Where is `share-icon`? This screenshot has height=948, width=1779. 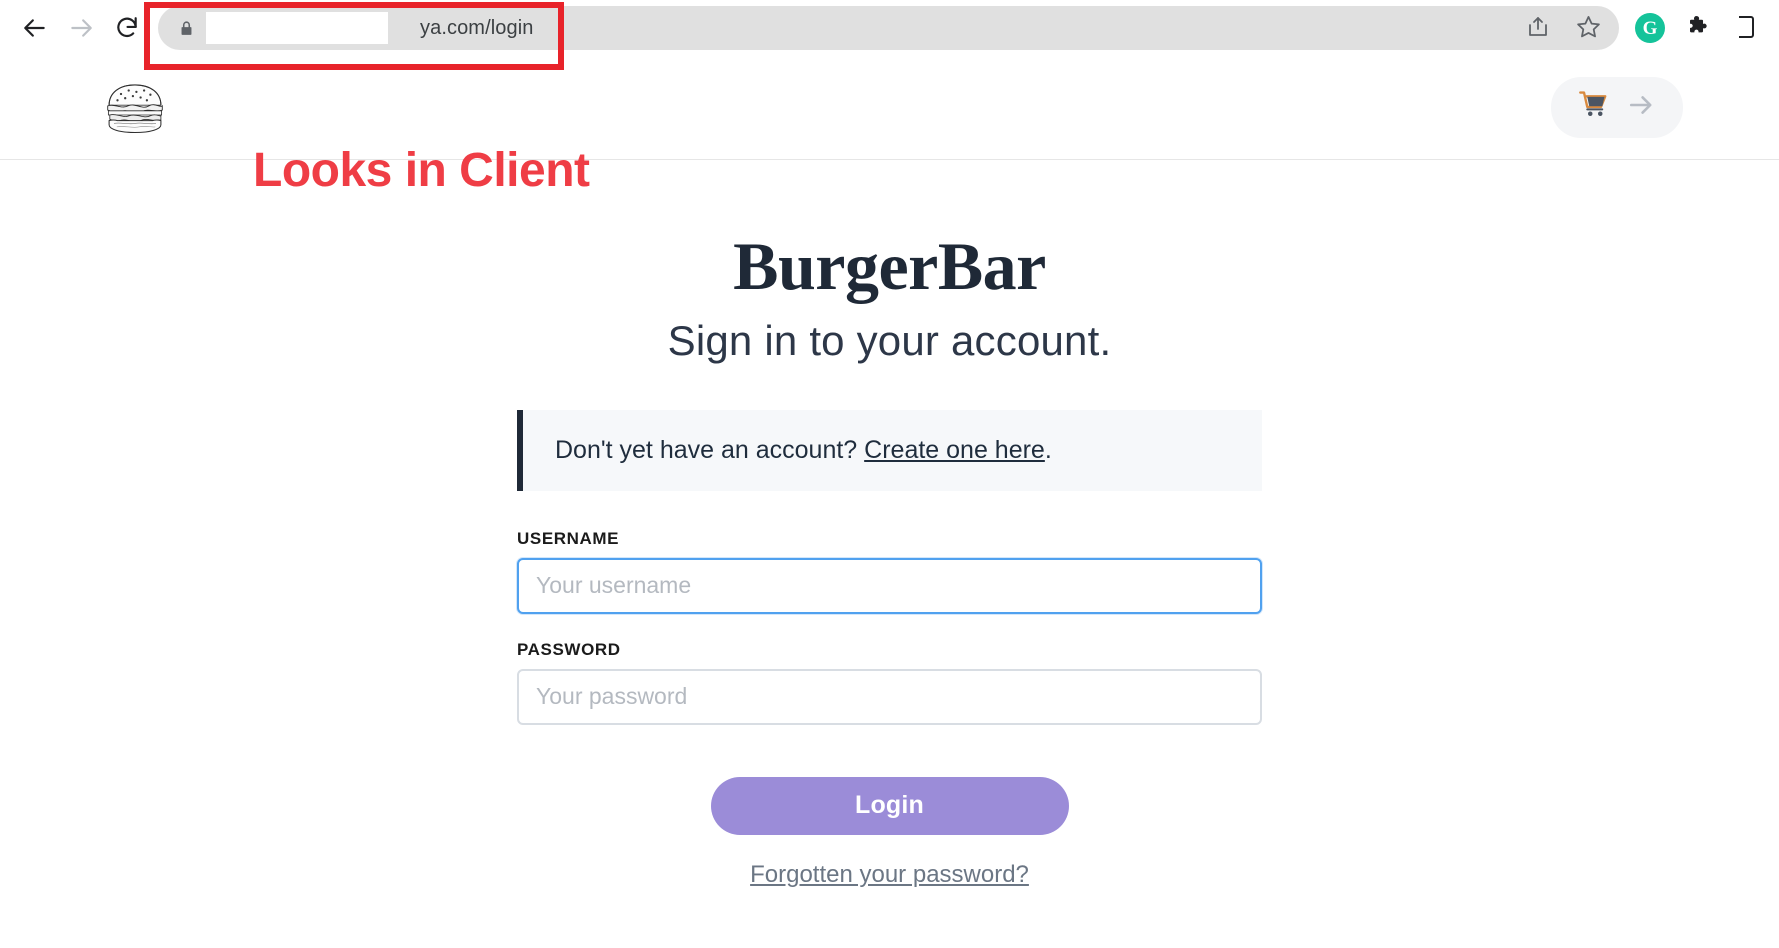 share-icon is located at coordinates (1538, 28).